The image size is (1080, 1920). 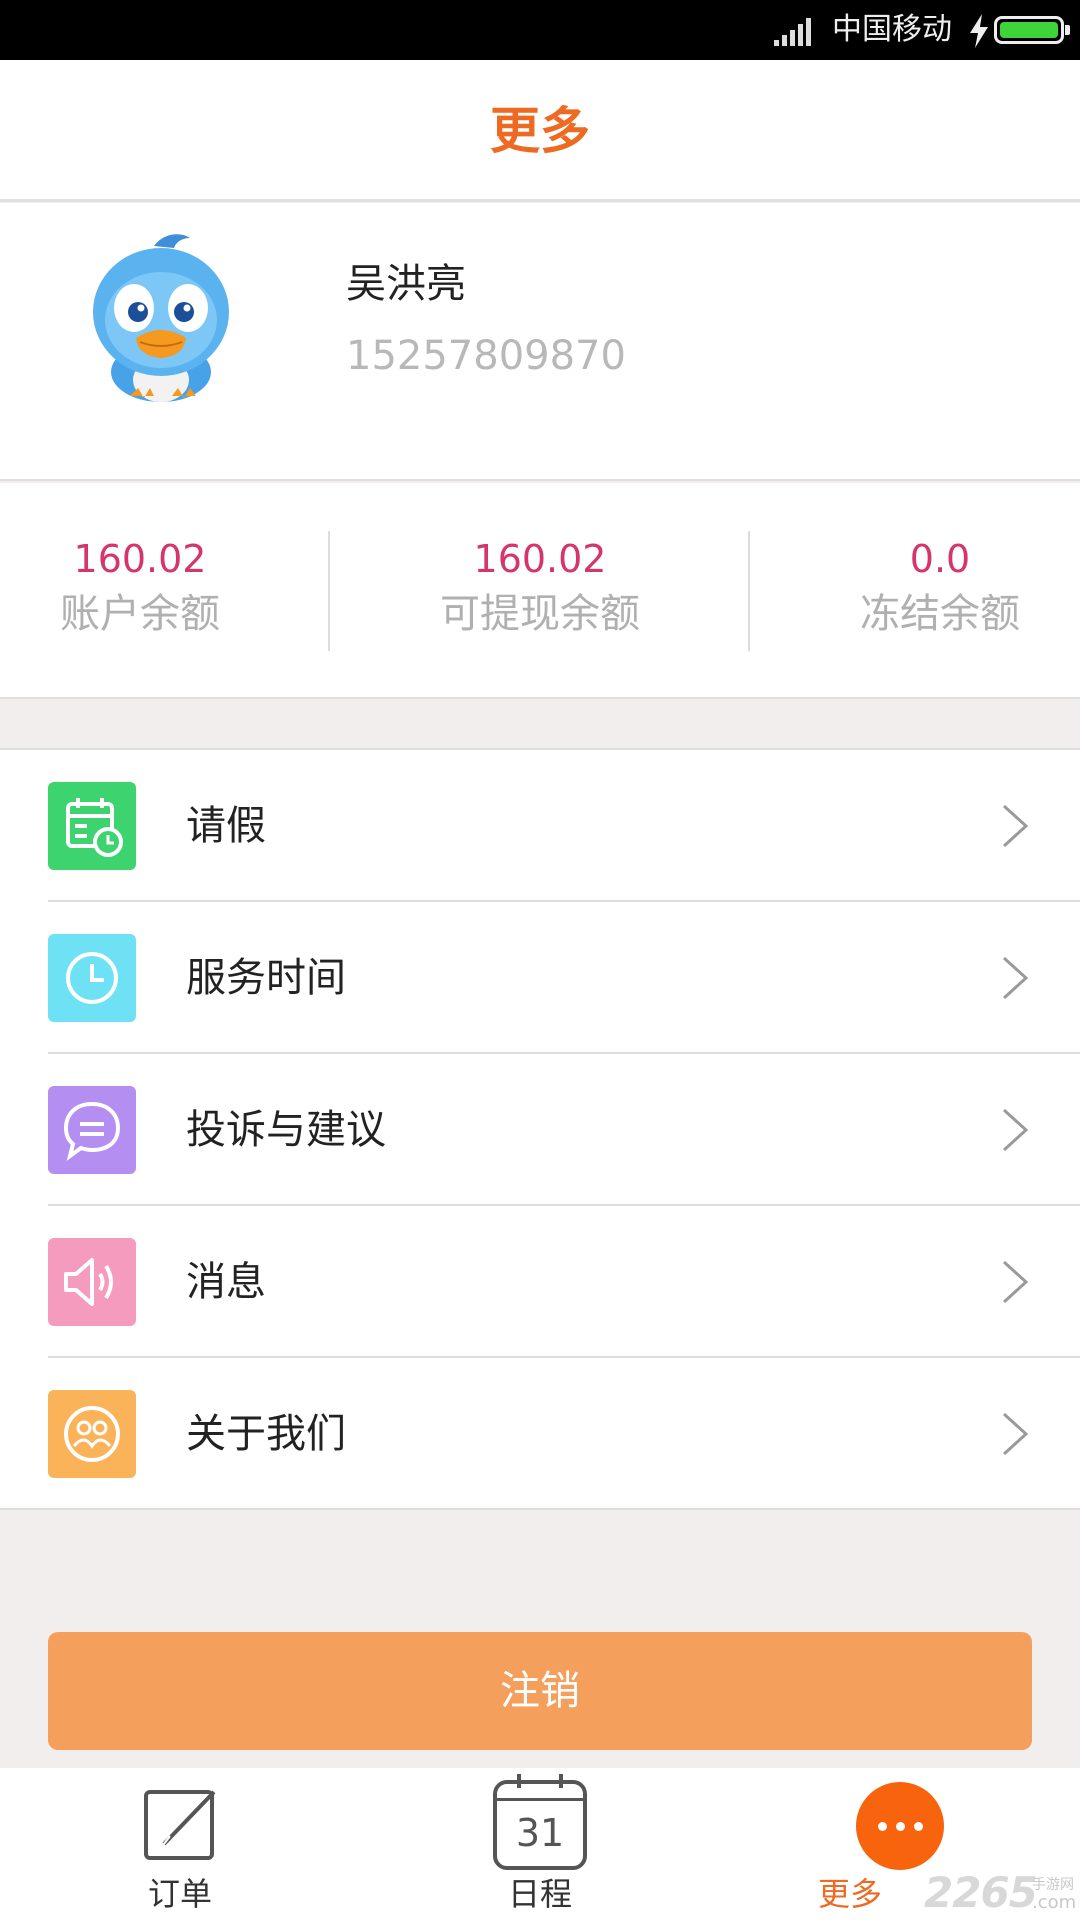 I want to click on chat-bubble-icon, so click(x=92, y=1130).